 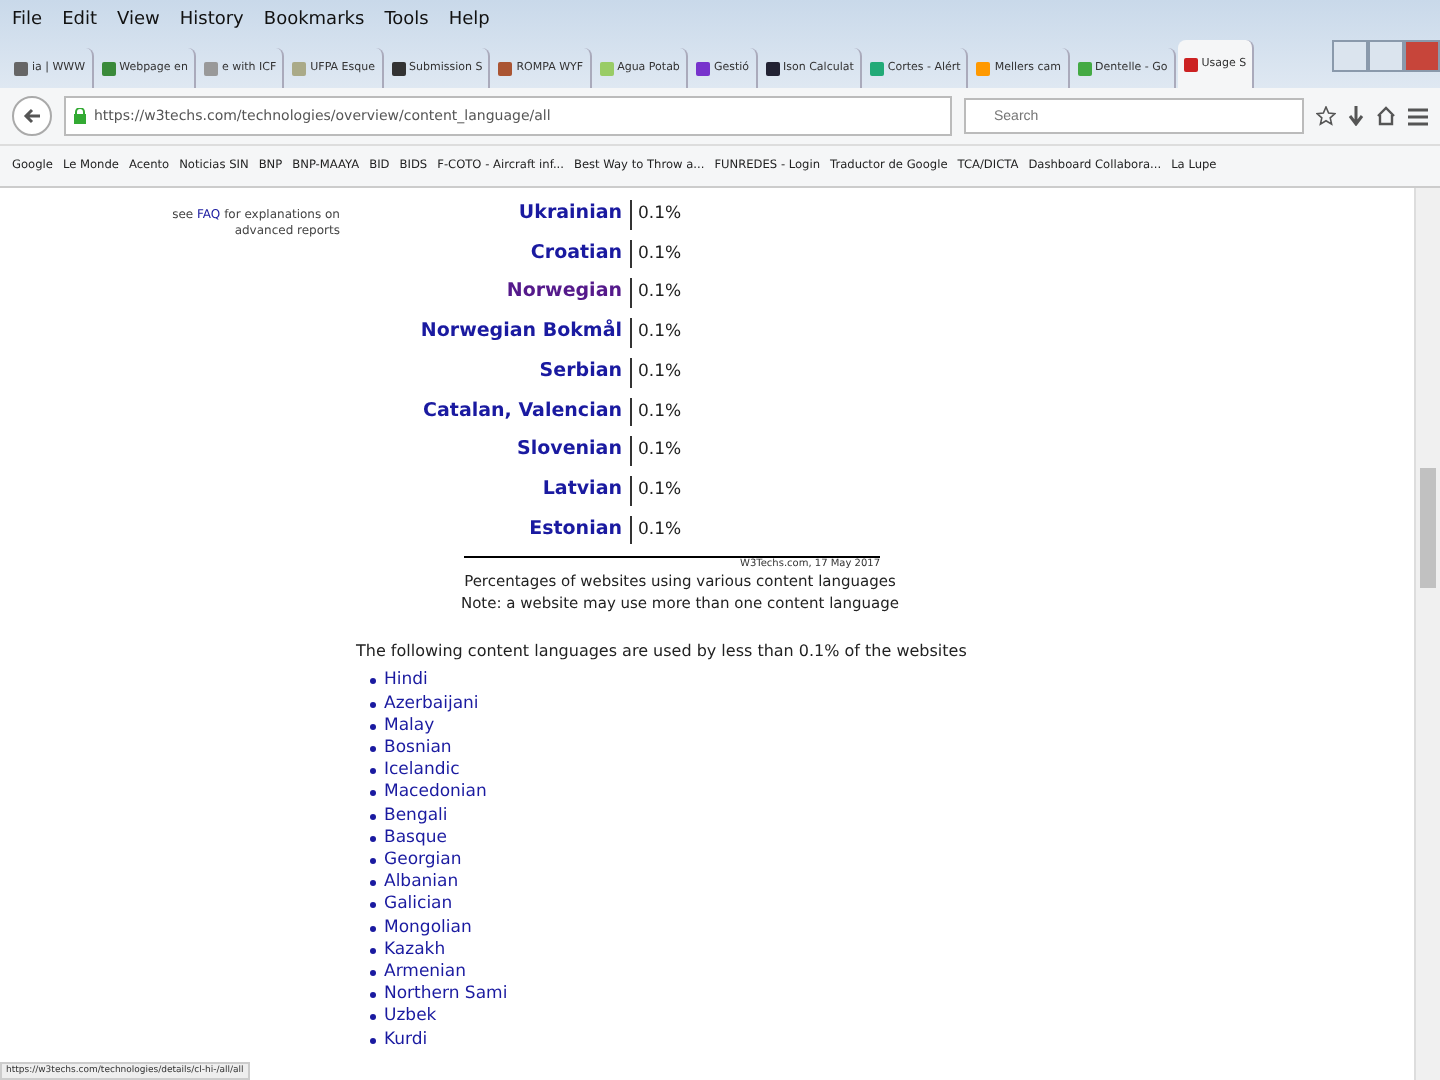 What do you see at coordinates (525, 333) in the screenshot?
I see `language-link: Norwegian Bokmål` at bounding box center [525, 333].